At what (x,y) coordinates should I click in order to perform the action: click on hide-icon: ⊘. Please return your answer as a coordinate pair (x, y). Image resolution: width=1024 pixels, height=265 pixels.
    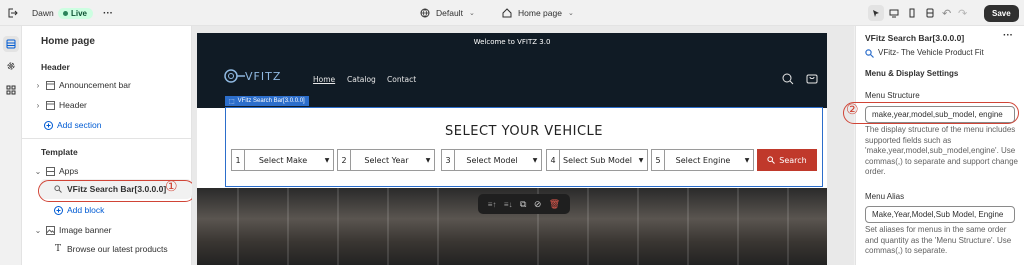
    Looking at the image, I should click on (538, 204).